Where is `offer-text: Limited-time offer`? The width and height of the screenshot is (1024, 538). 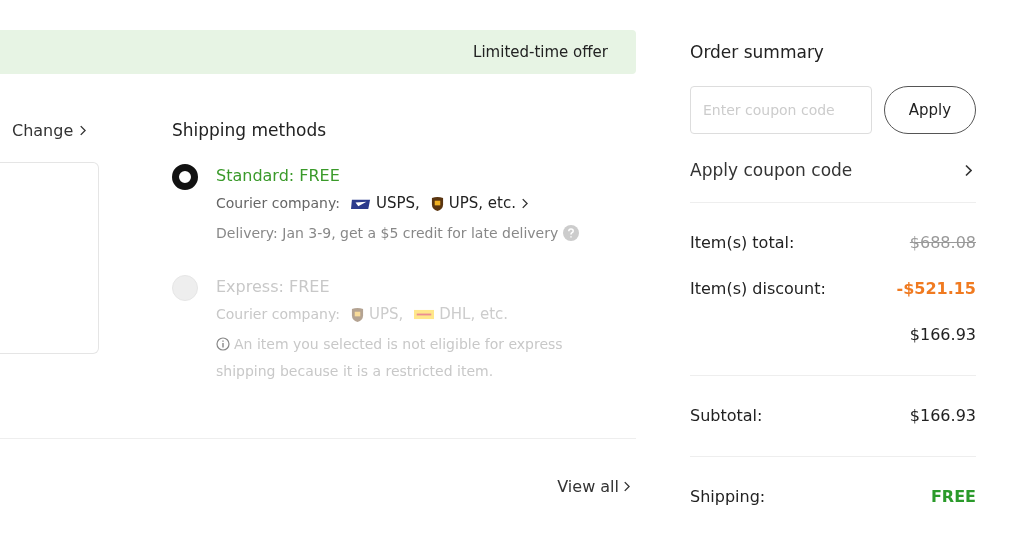 offer-text: Limited-time offer is located at coordinates (540, 52).